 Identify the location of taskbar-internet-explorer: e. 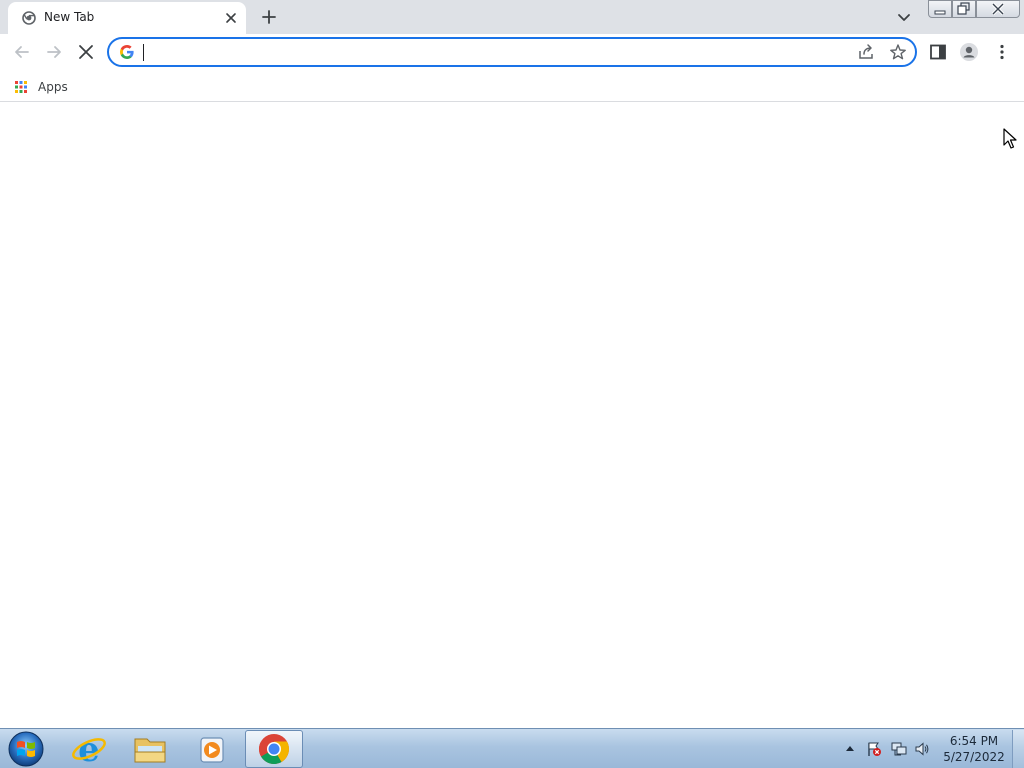
(89, 749).